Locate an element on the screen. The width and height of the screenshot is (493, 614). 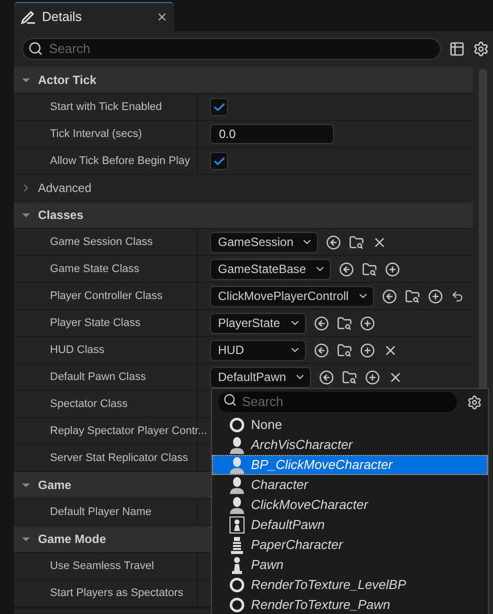
class-option: BP_ClickMoveCharacter is located at coordinates (350, 465).